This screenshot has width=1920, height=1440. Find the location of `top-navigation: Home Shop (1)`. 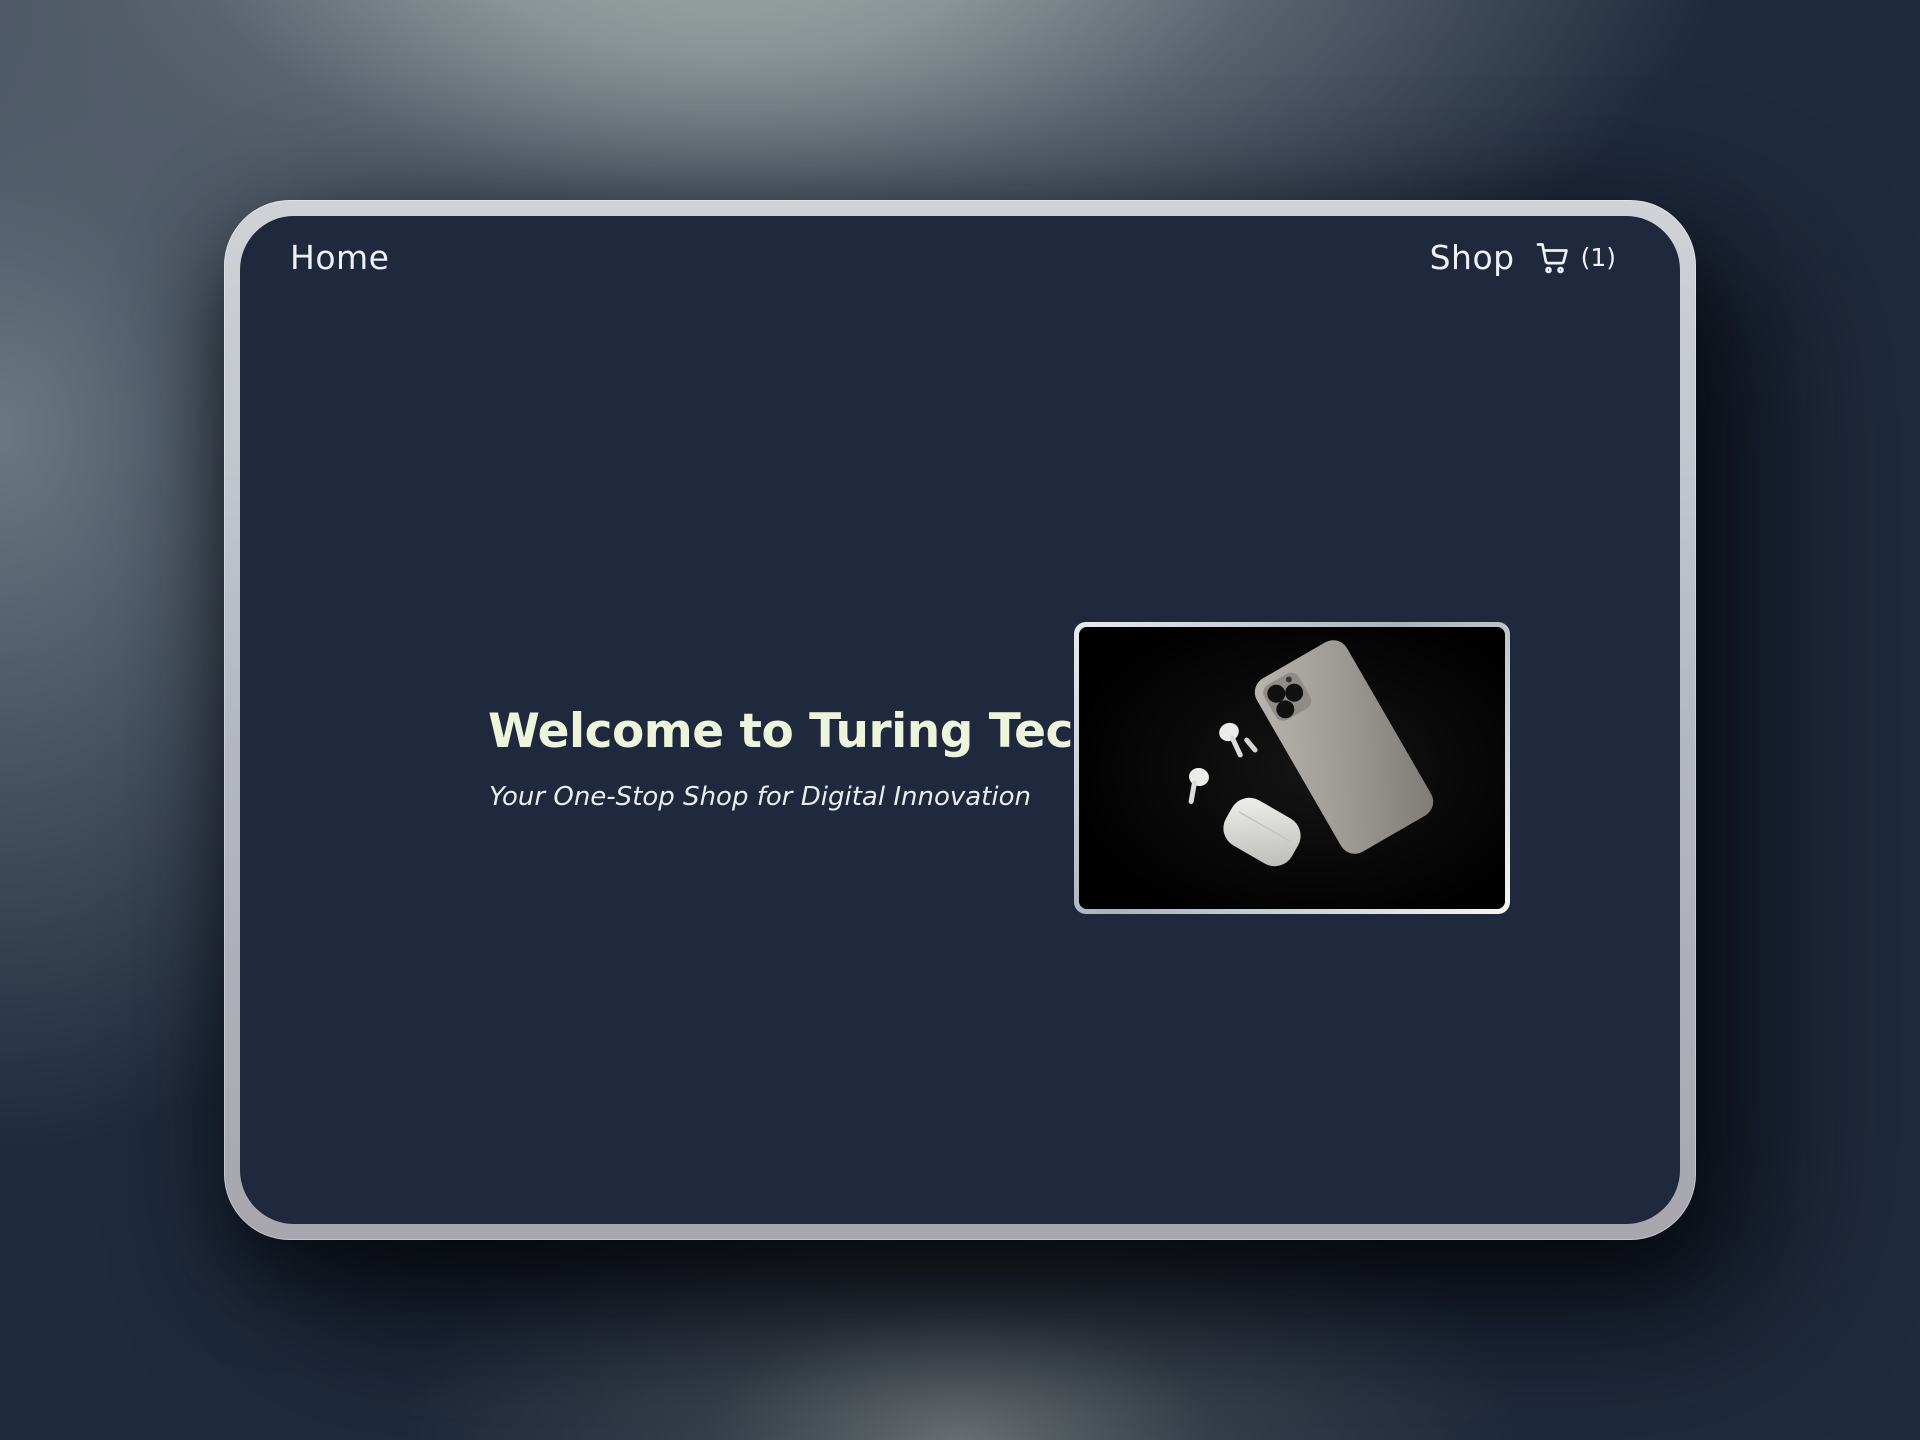

top-navigation: Home Shop (1) is located at coordinates (960, 261).